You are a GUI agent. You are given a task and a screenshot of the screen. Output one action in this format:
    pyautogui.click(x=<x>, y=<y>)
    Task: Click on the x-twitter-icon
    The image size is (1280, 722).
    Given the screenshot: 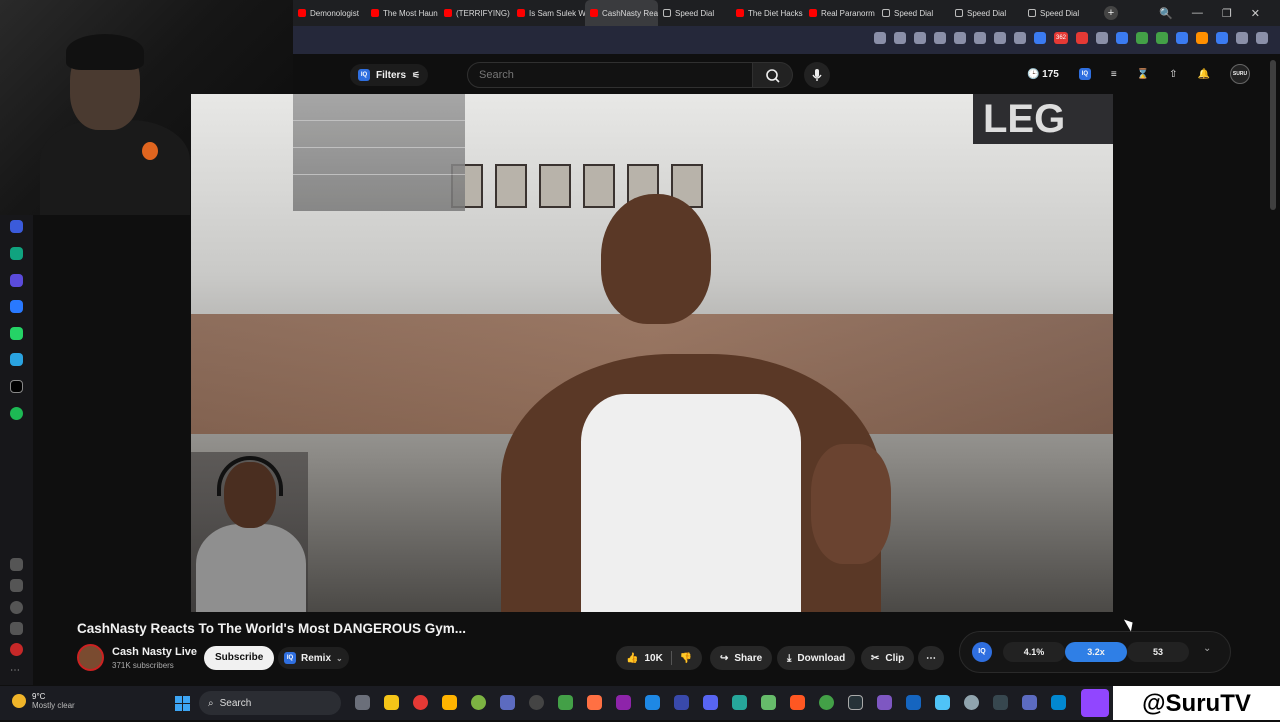 What is the action you would take?
    pyautogui.click(x=16, y=386)
    